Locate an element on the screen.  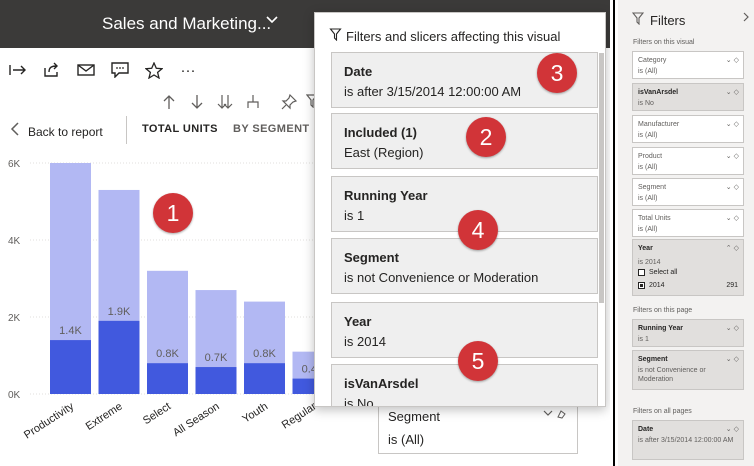
callout-badge-5: 5 is located at coordinates (478, 361).